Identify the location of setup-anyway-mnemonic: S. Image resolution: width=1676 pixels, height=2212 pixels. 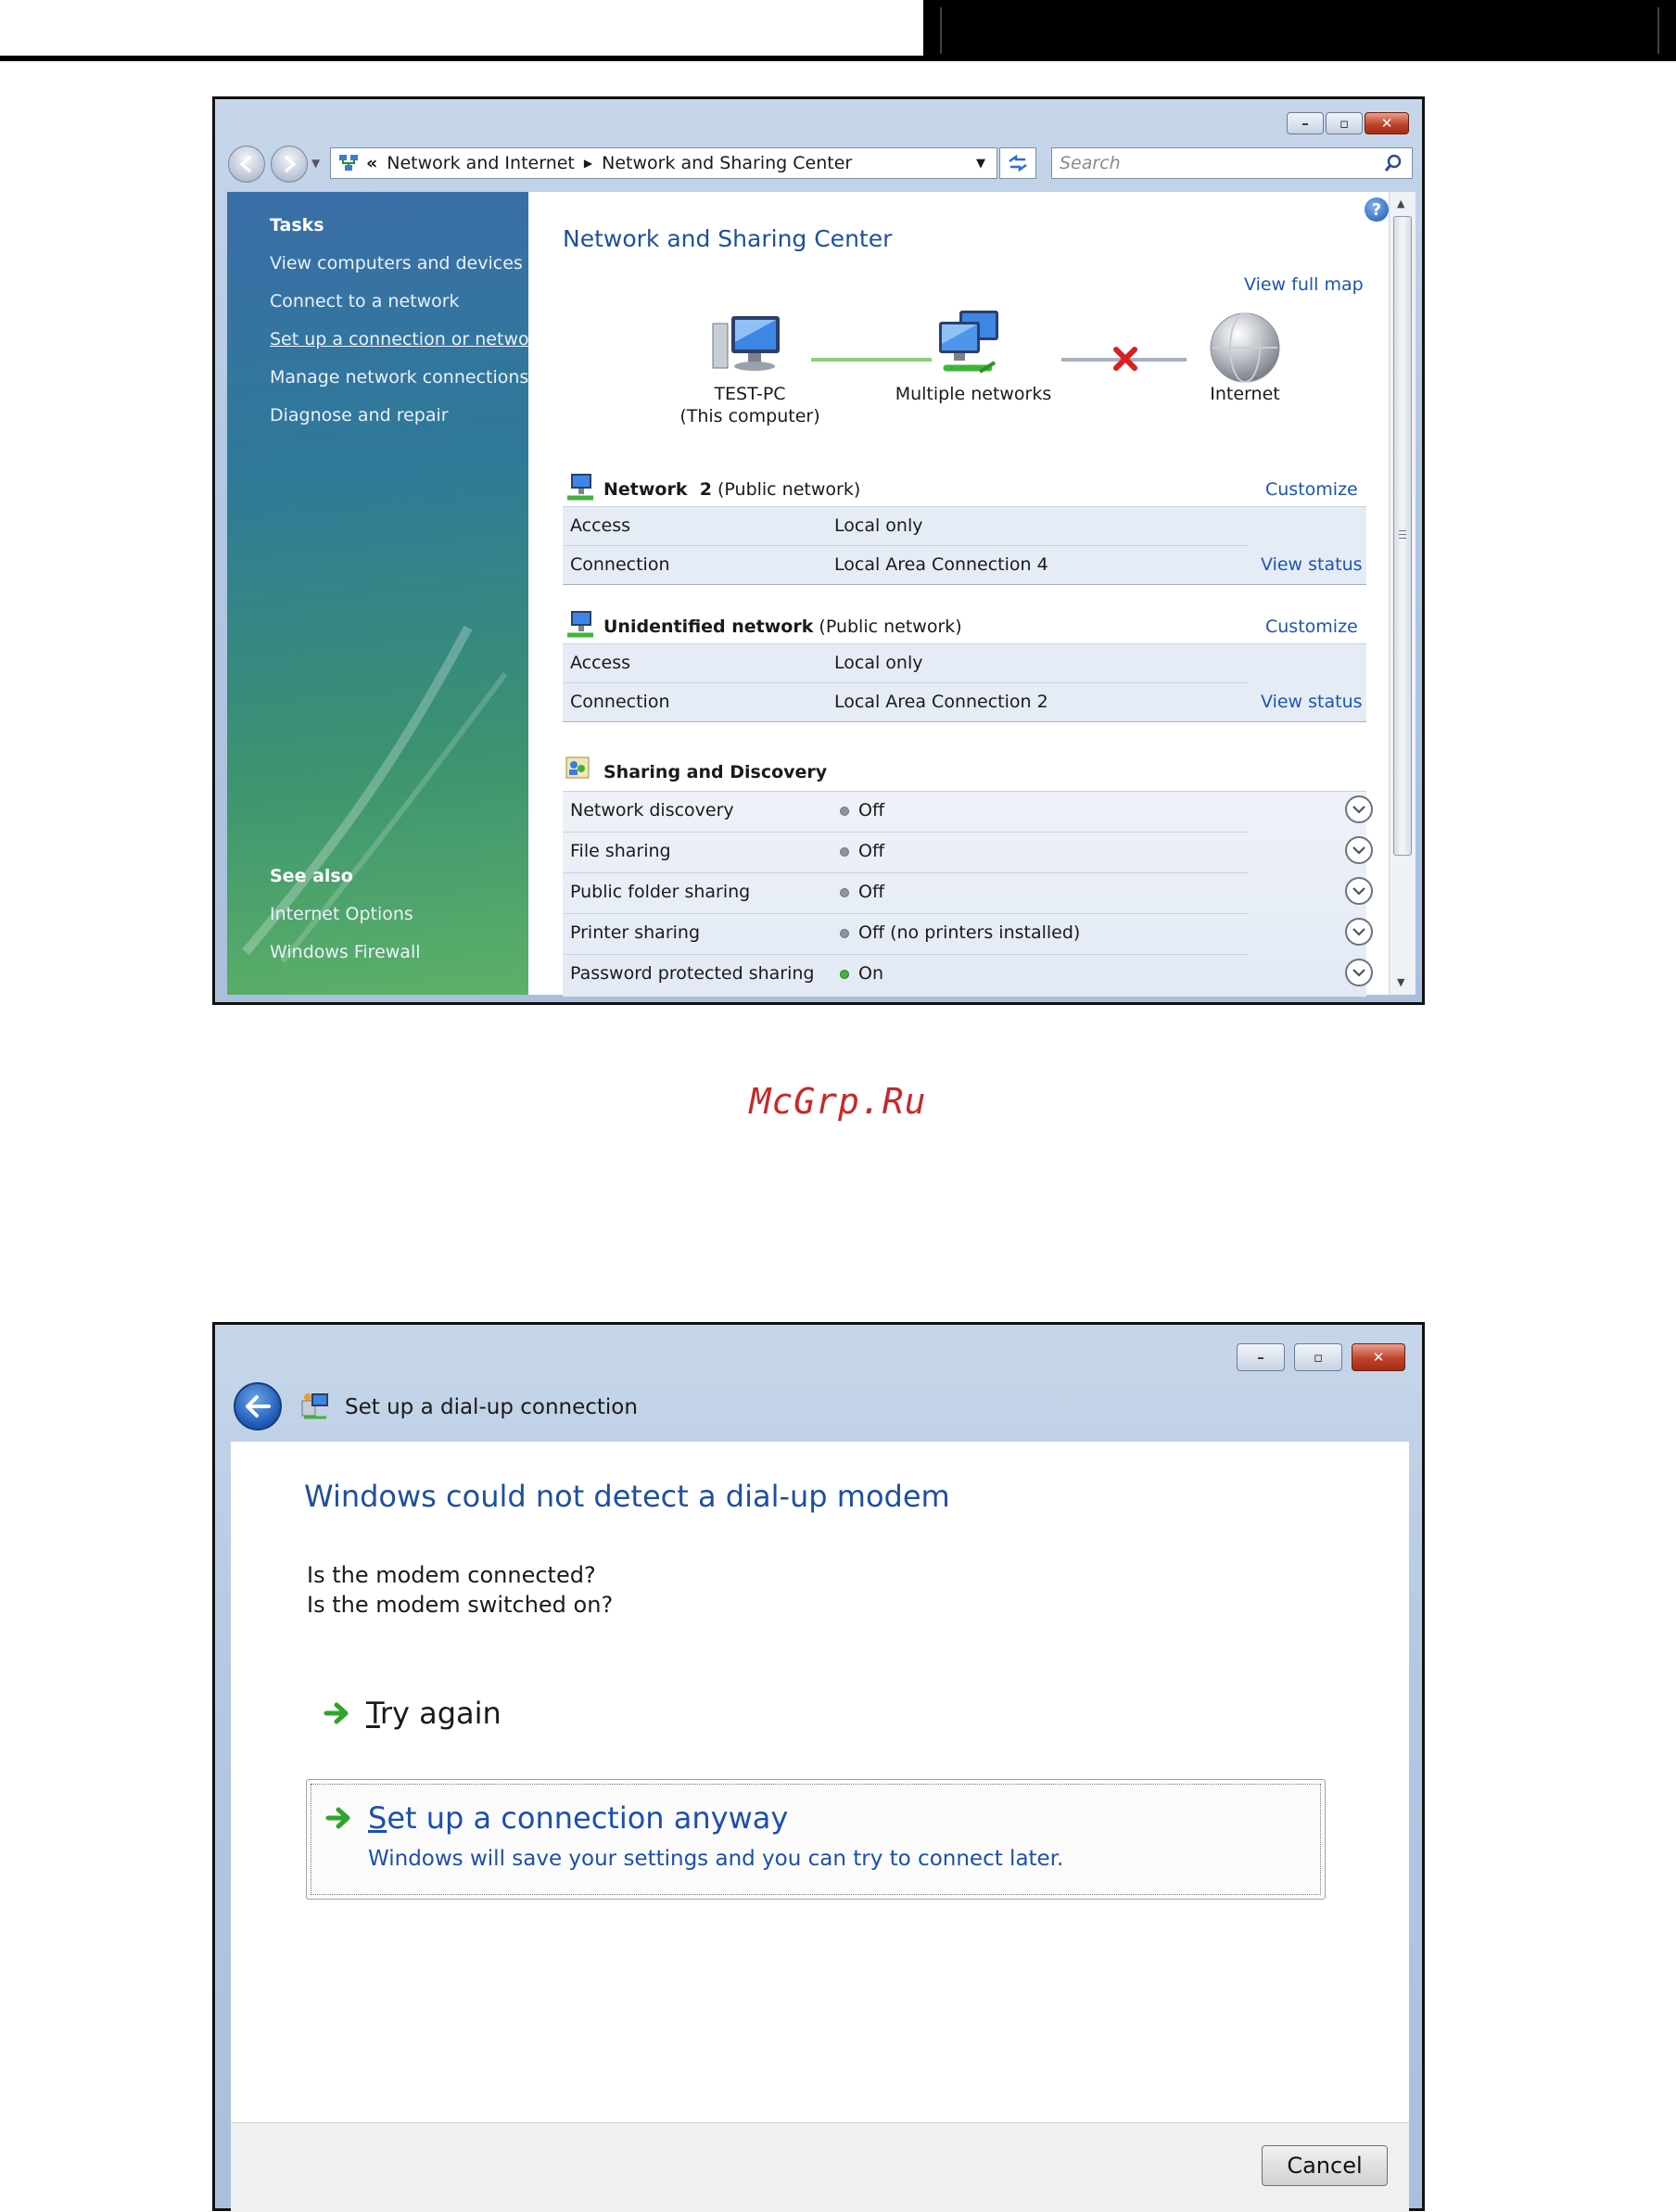
(377, 1818).